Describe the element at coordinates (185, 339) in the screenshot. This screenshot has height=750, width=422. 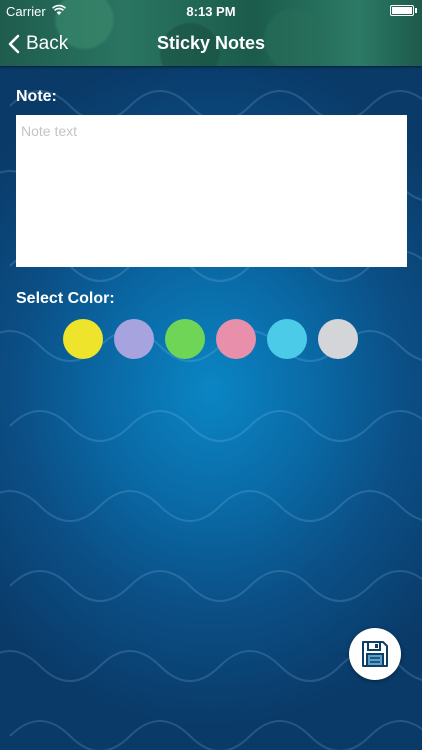
I see `color-swatch-green` at that location.